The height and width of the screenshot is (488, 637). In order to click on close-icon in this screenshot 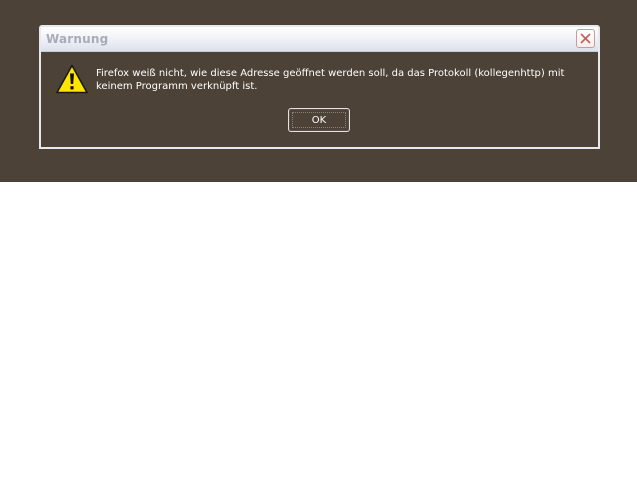, I will do `click(585, 38)`.